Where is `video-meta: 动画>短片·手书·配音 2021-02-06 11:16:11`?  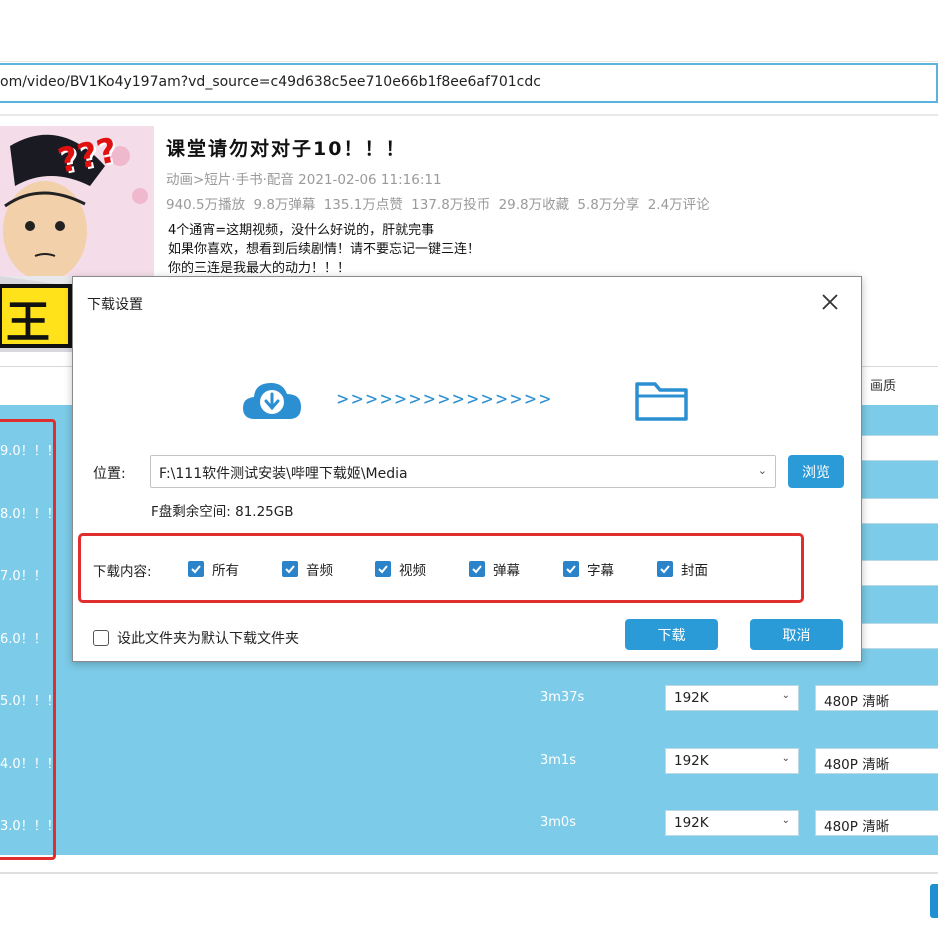
video-meta: 动画>短片·手书·配音 2021-02-06 11:16:11 is located at coordinates (304, 180).